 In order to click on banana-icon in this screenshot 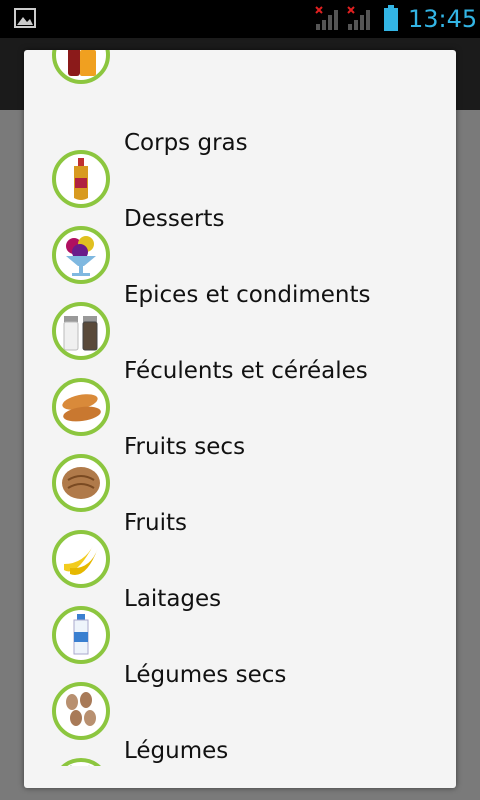, I will do `click(81, 559)`.